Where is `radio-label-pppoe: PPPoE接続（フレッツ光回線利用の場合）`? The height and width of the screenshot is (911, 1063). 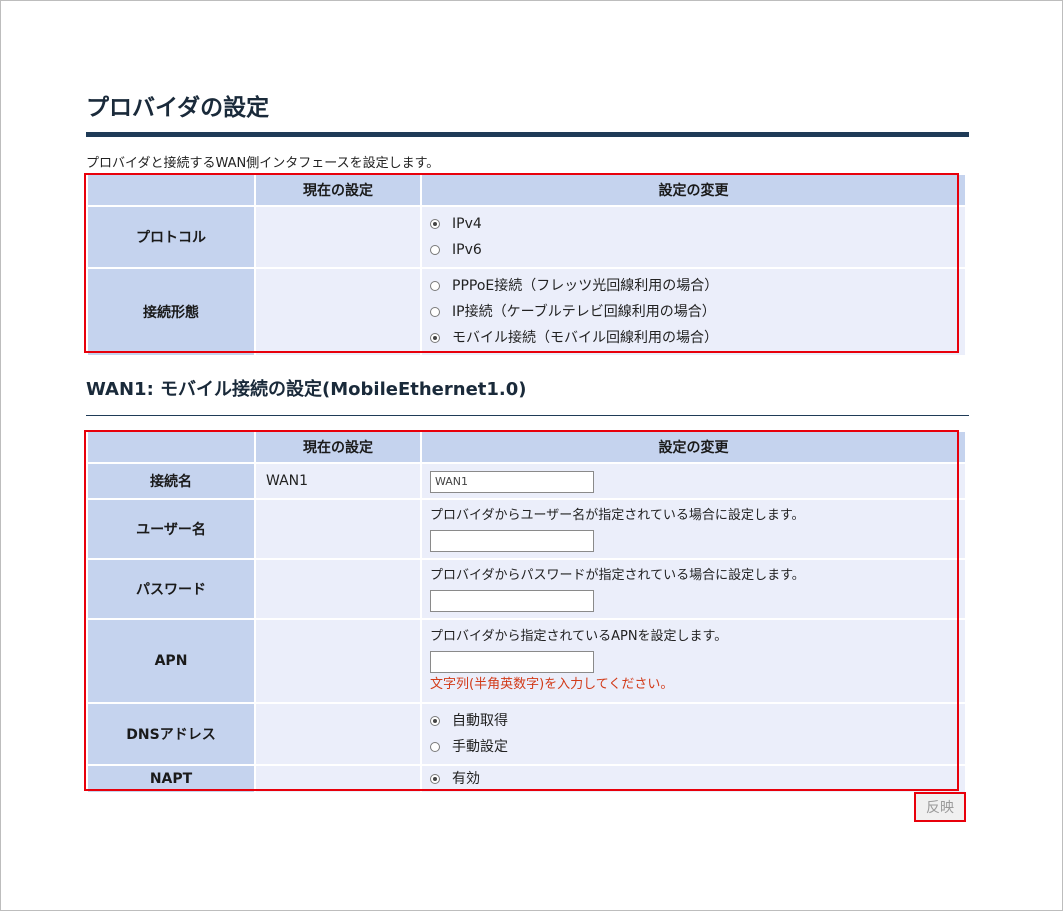 radio-label-pppoe: PPPoE接続（フレッツ光回線利用の場合） is located at coordinates (585, 286).